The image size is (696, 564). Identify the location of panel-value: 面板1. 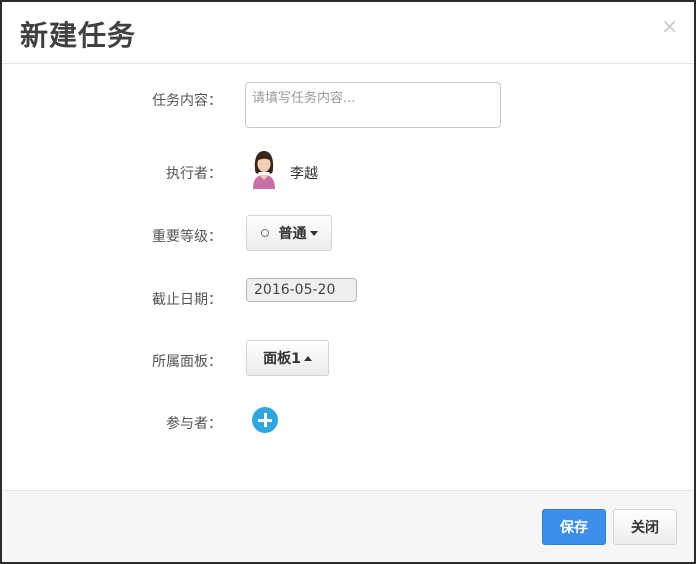
(282, 359).